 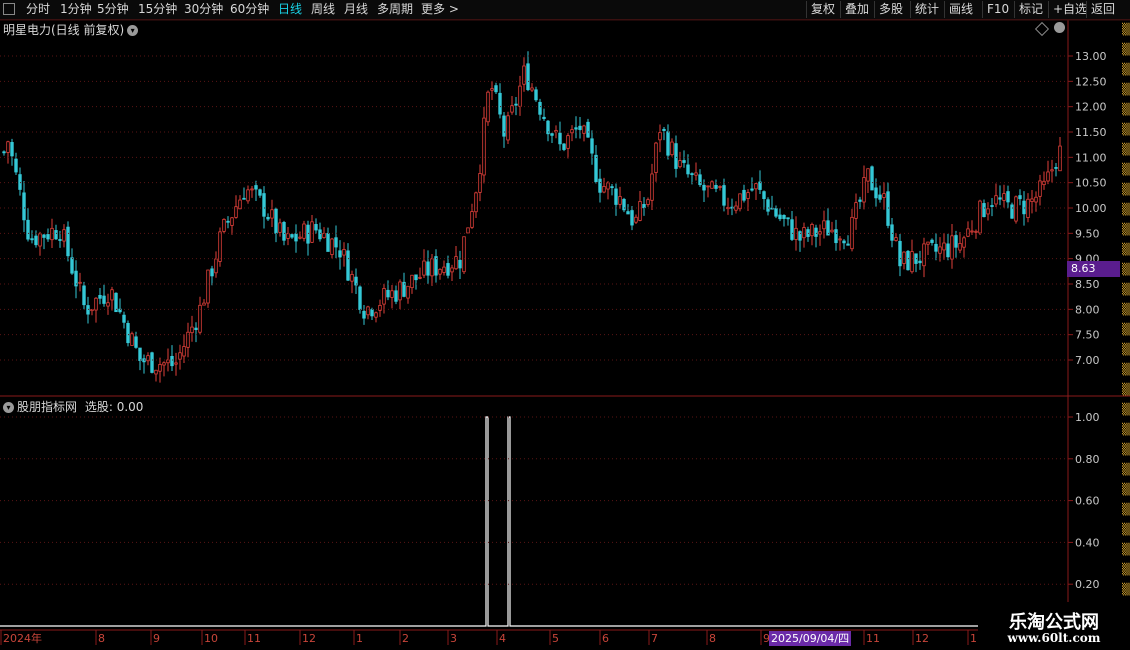 I want to click on toolbar-button: 画线, so click(x=958, y=9).